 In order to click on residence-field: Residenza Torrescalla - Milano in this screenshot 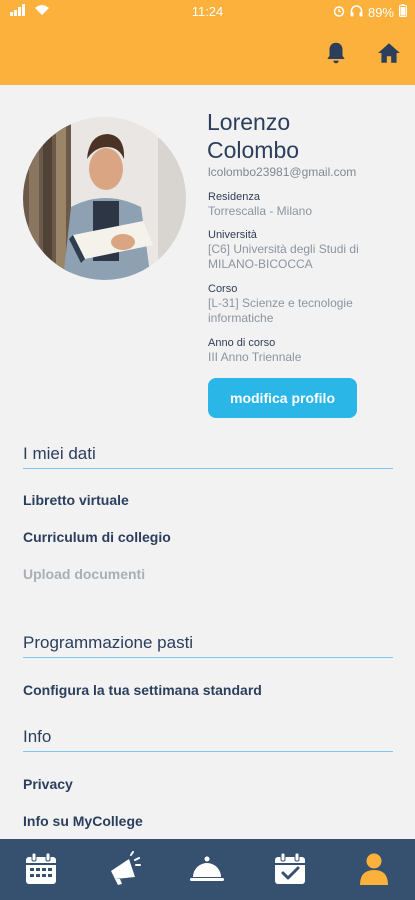, I will do `click(303, 204)`.